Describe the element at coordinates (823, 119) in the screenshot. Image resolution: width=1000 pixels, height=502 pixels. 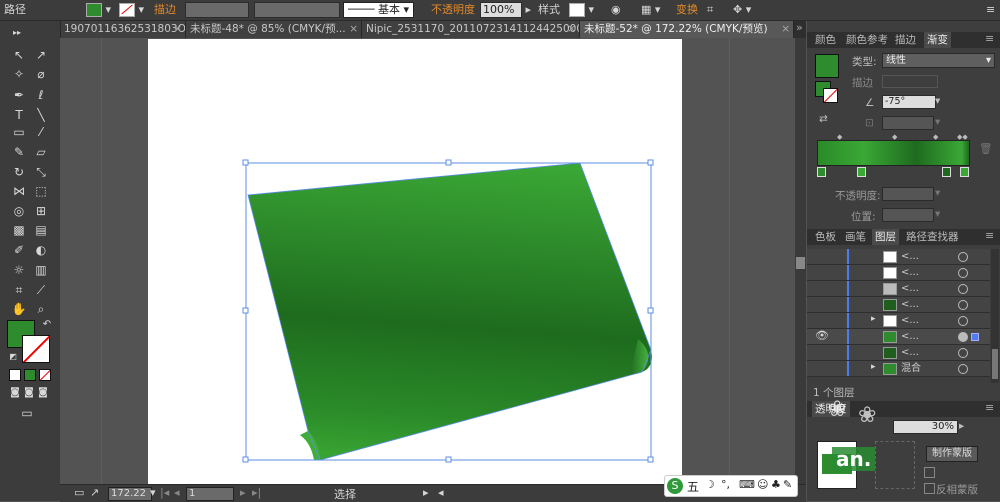
I see `reverse-gradient-icon: ⇄` at that location.